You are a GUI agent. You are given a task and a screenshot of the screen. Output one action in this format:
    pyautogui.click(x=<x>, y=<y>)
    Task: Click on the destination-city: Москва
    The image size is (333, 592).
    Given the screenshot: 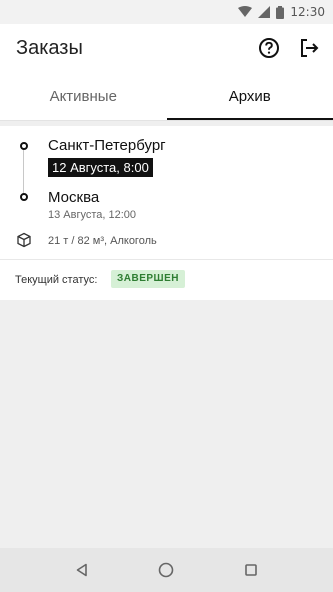 What is the action you would take?
    pyautogui.click(x=74, y=197)
    